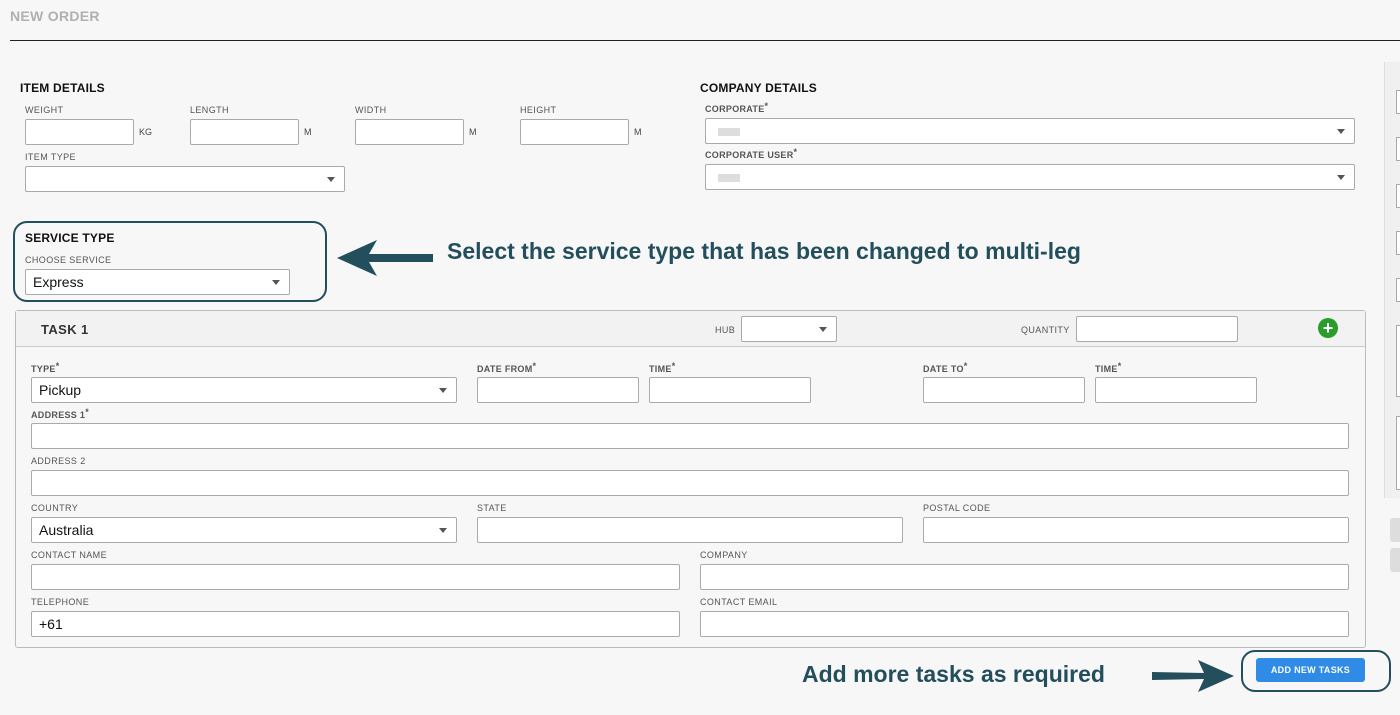  Describe the element at coordinates (45, 367) in the screenshot. I see `type-label: TYPE*` at that location.